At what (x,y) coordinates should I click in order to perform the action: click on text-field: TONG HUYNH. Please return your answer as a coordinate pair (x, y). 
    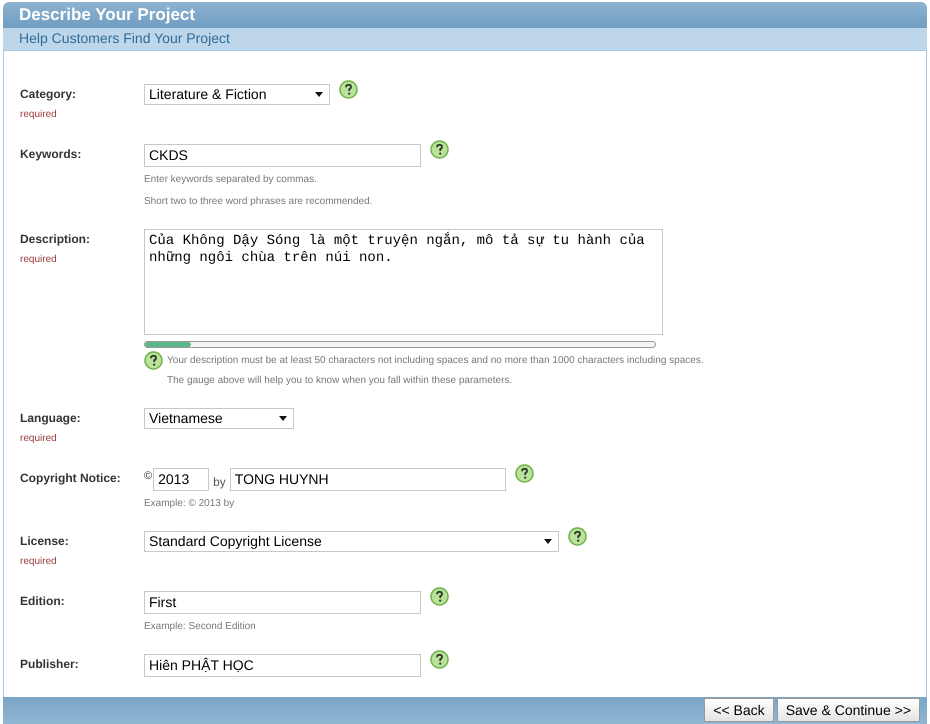
    Looking at the image, I should click on (368, 479).